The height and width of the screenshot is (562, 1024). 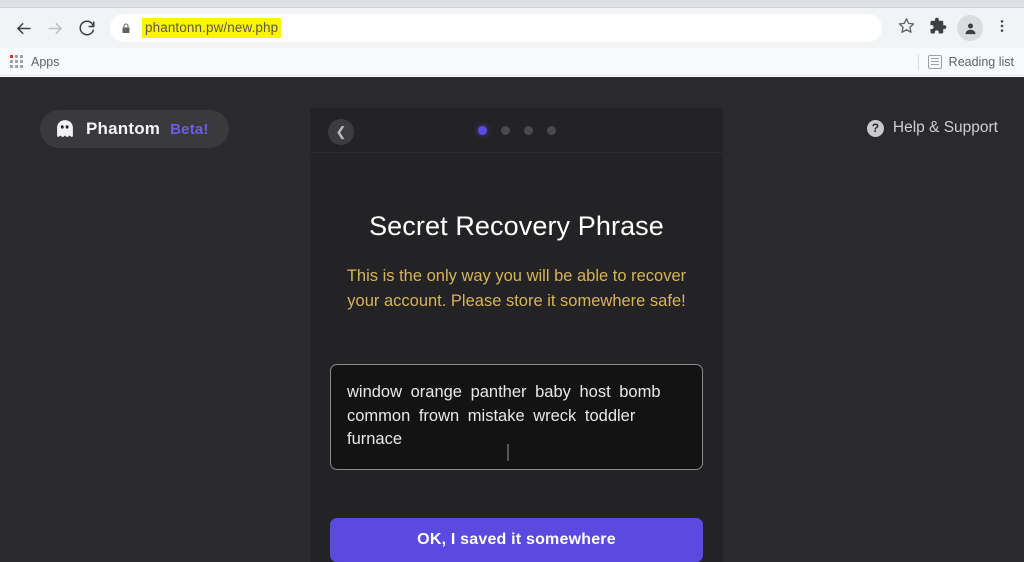 I want to click on reload-icon, so click(x=87, y=28).